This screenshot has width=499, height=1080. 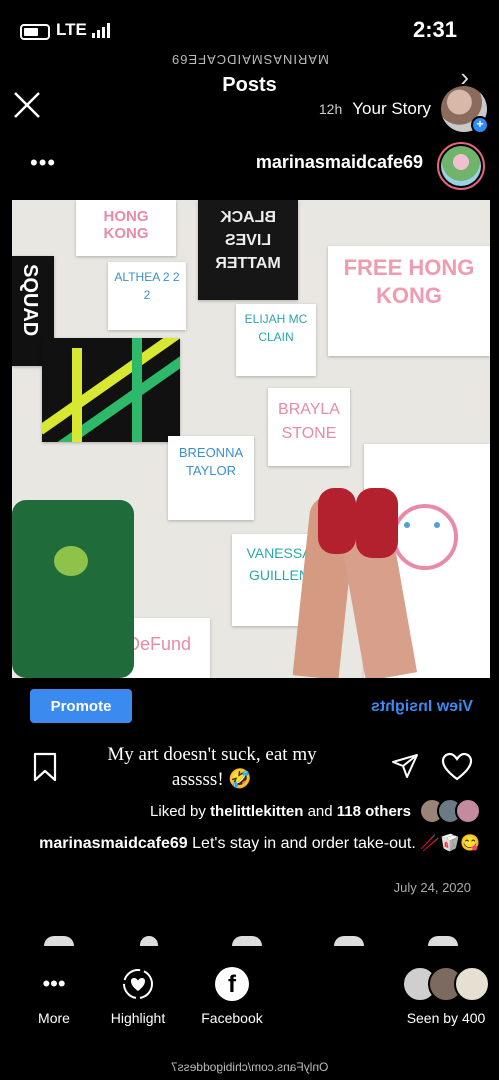 I want to click on more-button: ••• More, so click(x=54, y=996).